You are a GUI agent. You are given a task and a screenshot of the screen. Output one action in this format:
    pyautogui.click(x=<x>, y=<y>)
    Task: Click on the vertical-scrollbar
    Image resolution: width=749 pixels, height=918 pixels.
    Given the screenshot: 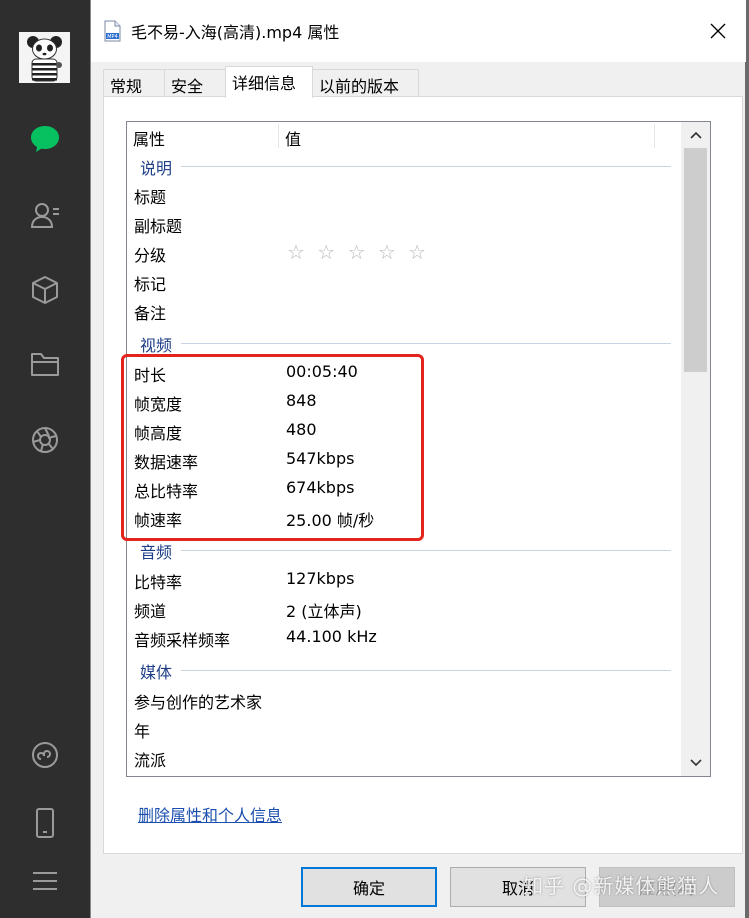 What is the action you would take?
    pyautogui.click(x=695, y=449)
    